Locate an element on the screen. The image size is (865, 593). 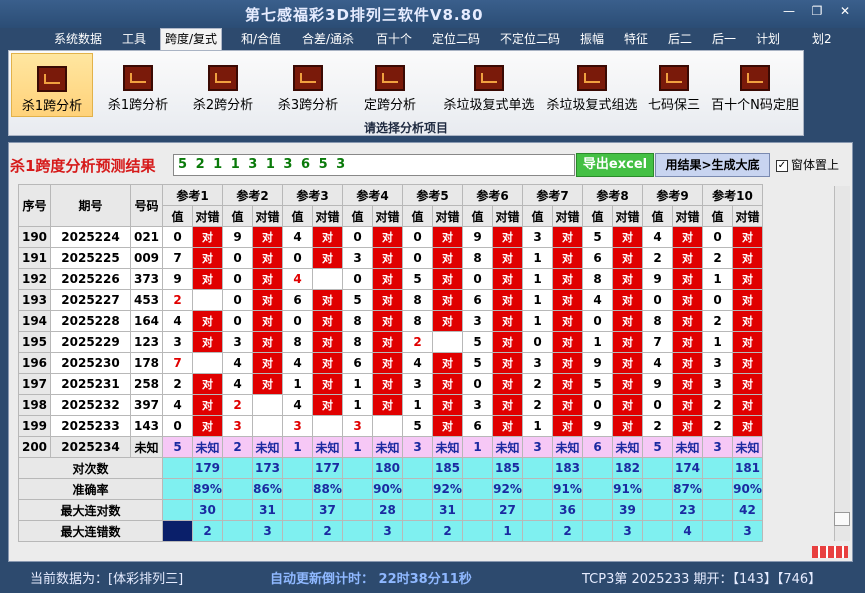
stats-value: 1 is located at coordinates (507, 531).